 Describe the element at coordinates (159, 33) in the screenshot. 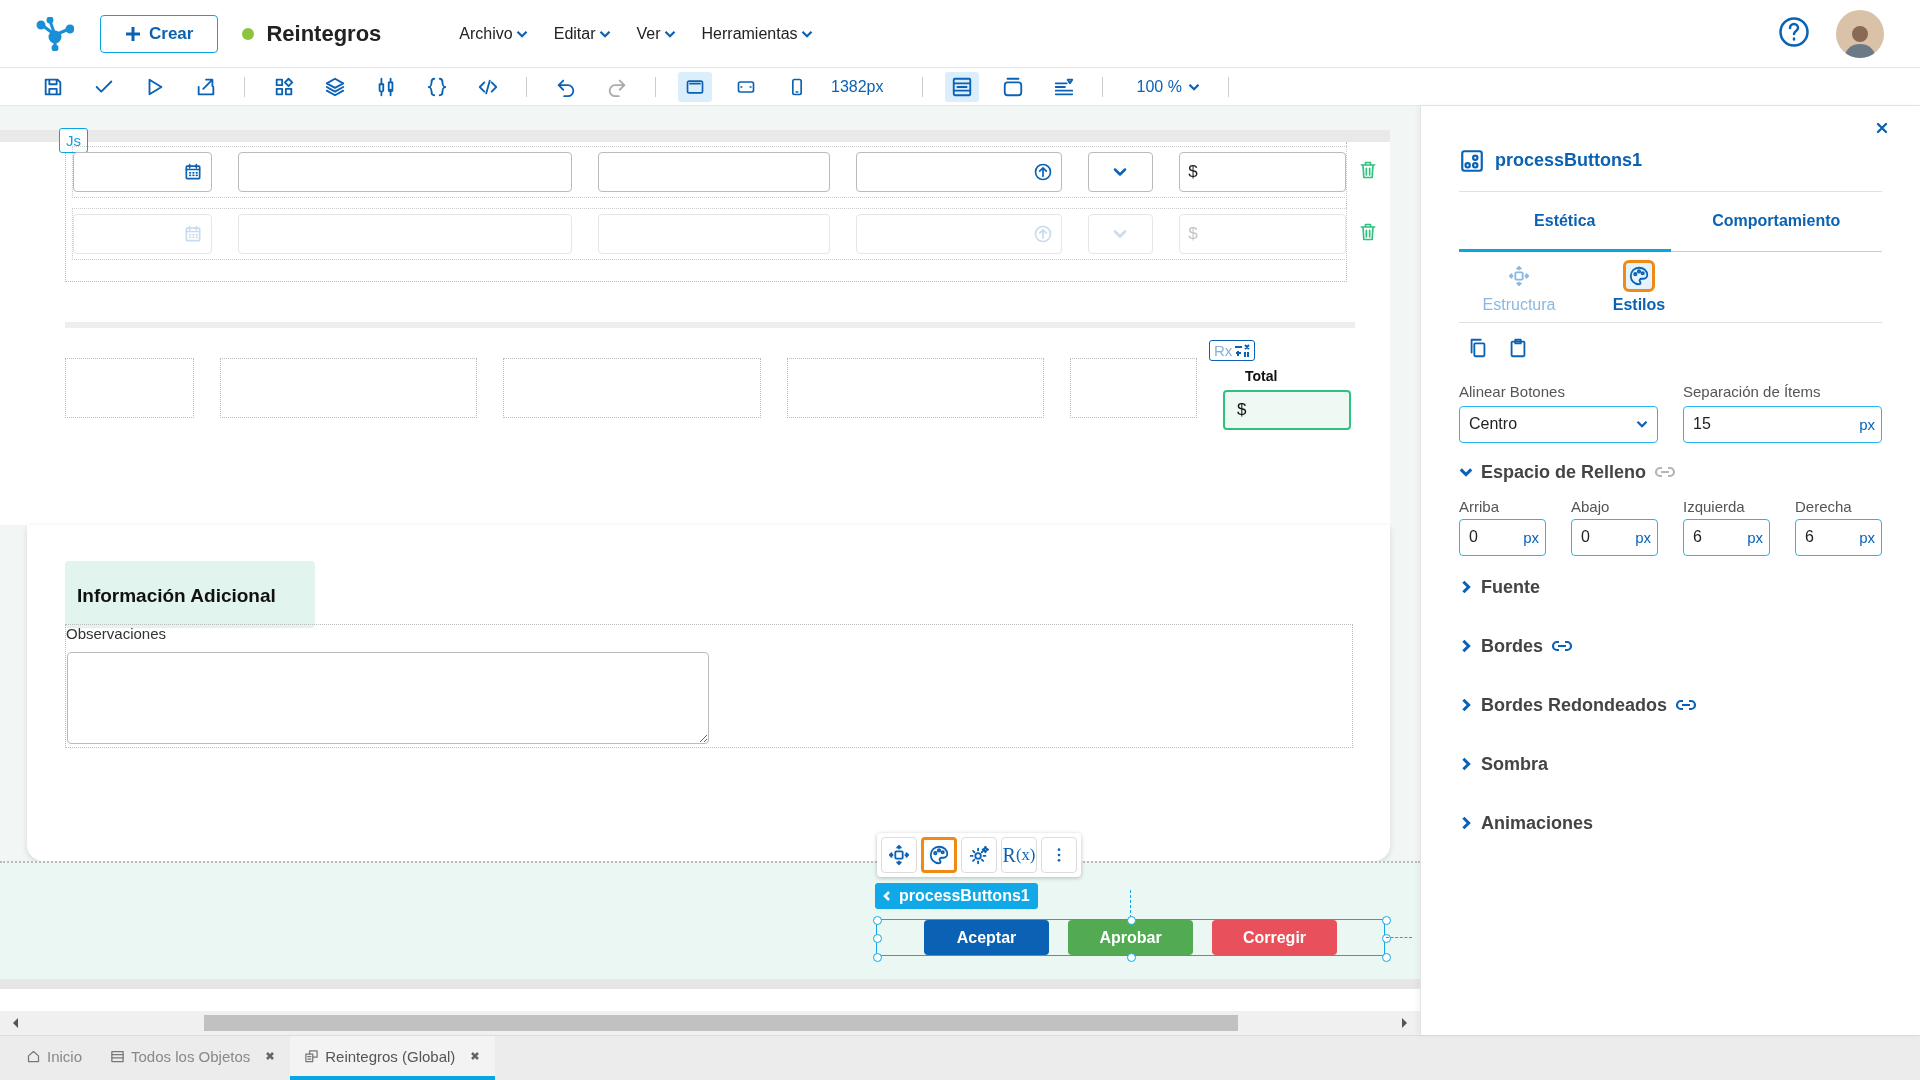

I see `create-button: Crear` at that location.